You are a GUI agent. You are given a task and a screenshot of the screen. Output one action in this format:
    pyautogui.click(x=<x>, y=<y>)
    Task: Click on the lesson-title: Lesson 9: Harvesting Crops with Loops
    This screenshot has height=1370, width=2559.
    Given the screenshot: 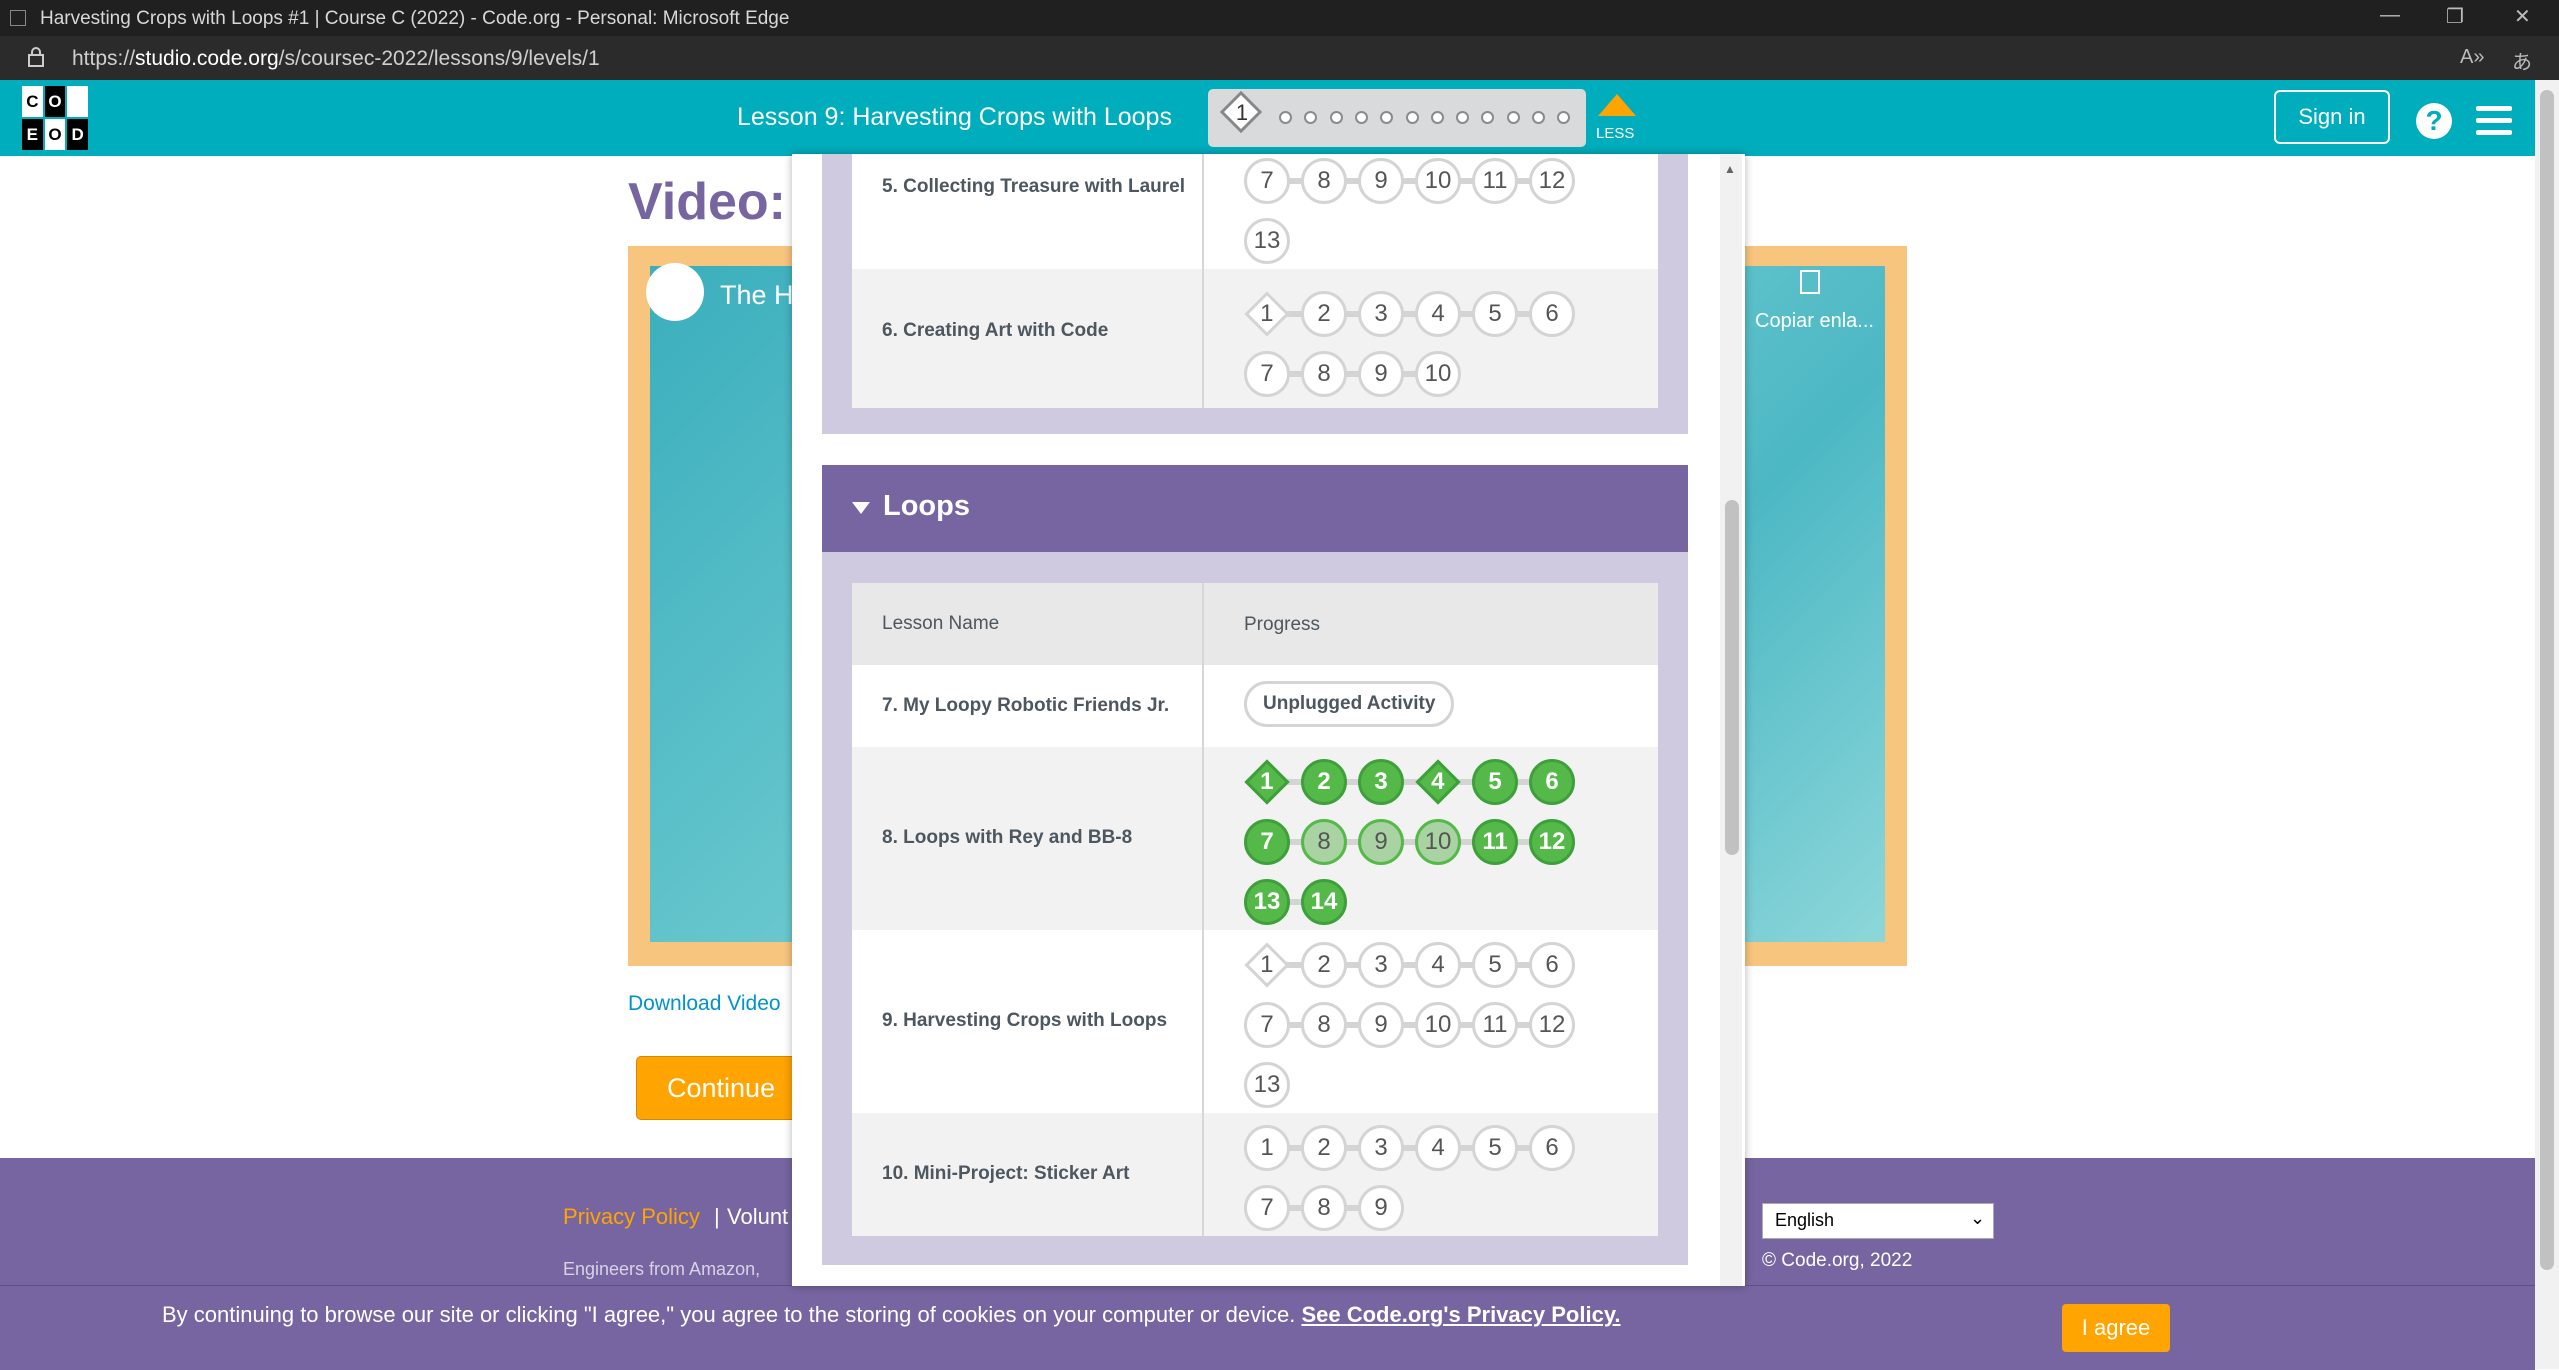 What is the action you would take?
    pyautogui.click(x=954, y=117)
    